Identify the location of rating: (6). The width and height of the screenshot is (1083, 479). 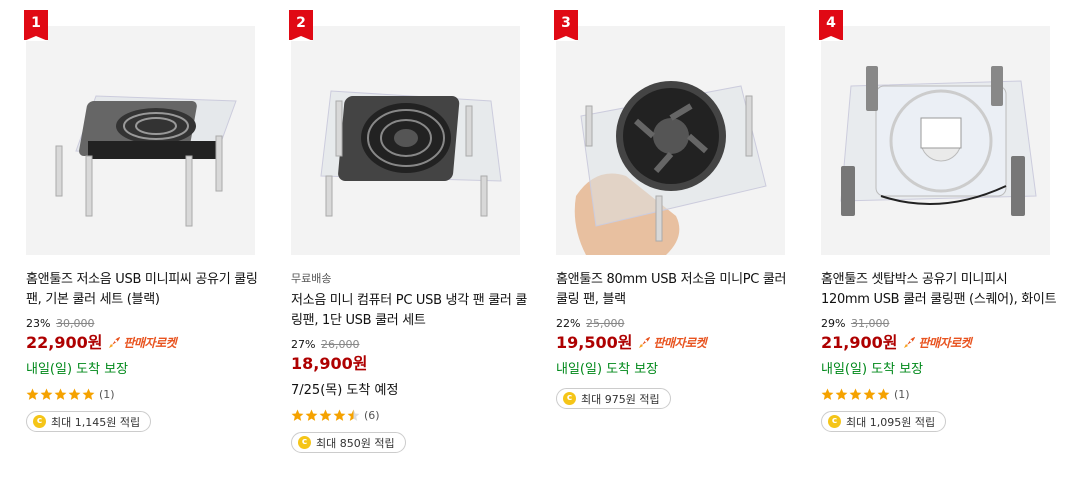
(409, 415).